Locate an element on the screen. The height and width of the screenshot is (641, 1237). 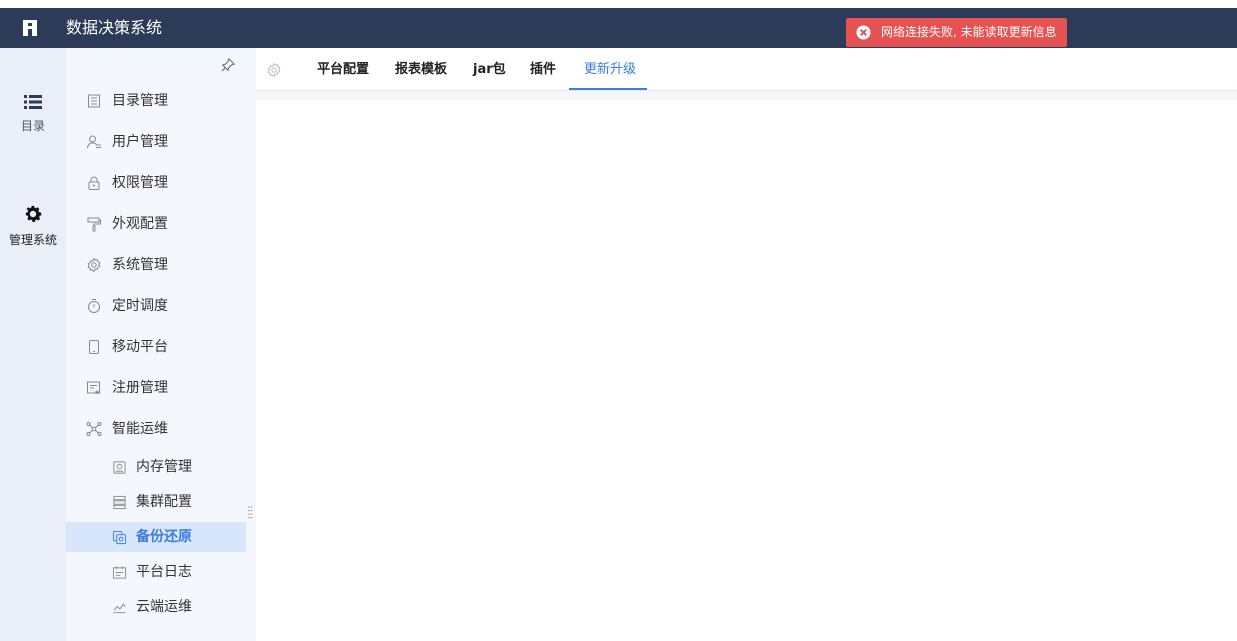
menu-item-schedule: 定时调度 is located at coordinates (156, 306).